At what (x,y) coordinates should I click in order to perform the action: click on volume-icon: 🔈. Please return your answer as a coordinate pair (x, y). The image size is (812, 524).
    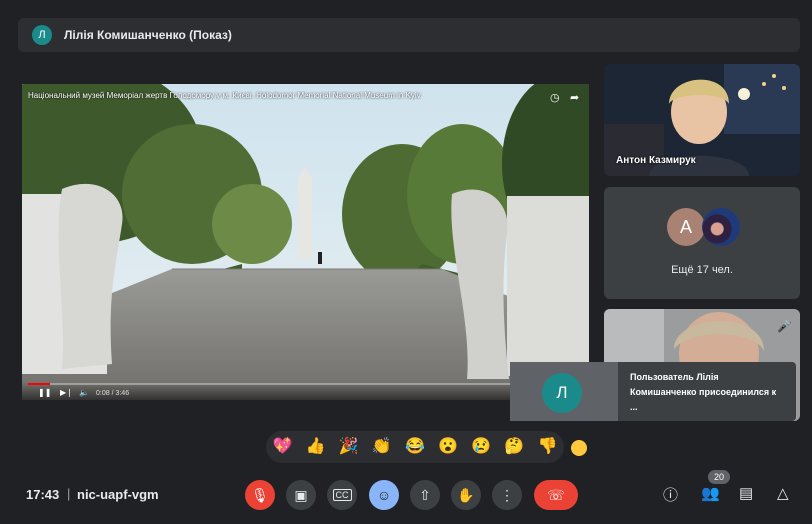
    Looking at the image, I should click on (84, 392).